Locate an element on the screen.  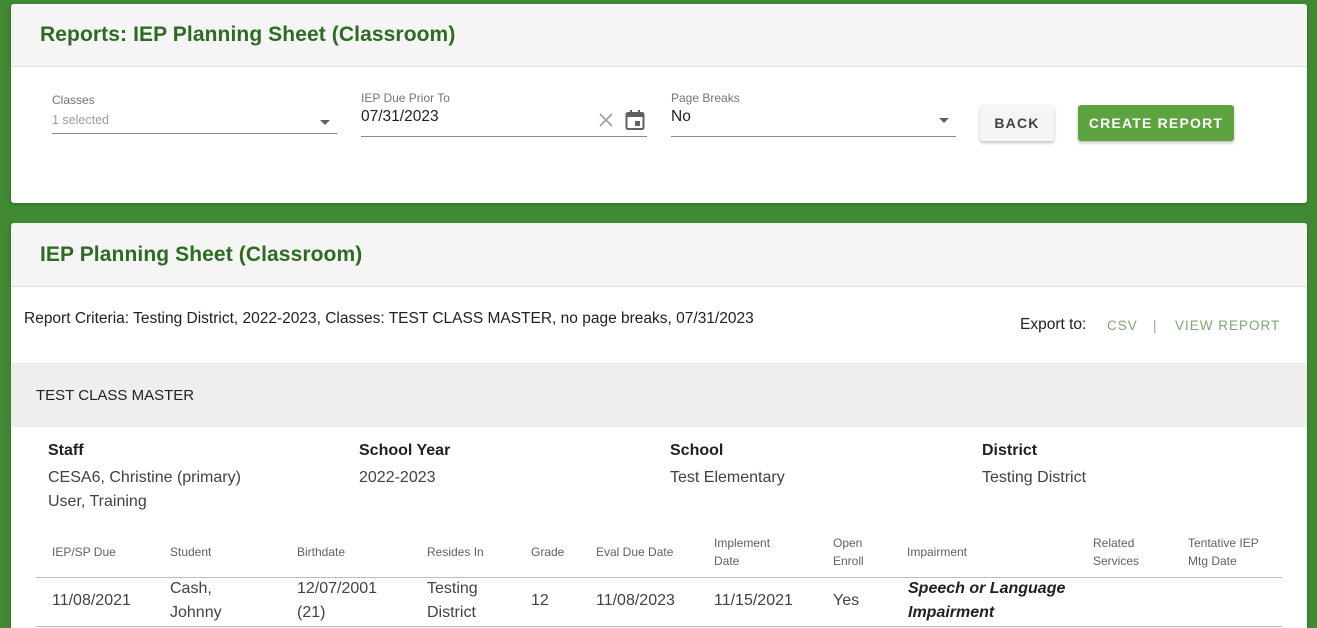
calendar-icon is located at coordinates (635, 120).